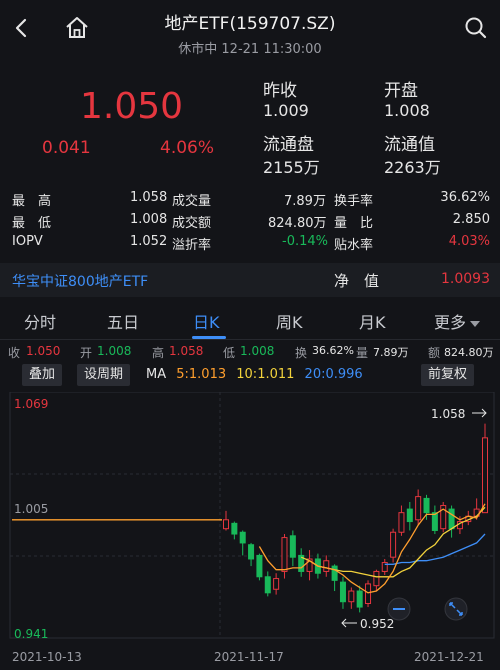  Describe the element at coordinates (354, 245) in the screenshot. I see `discount-label: 贴水率` at that location.